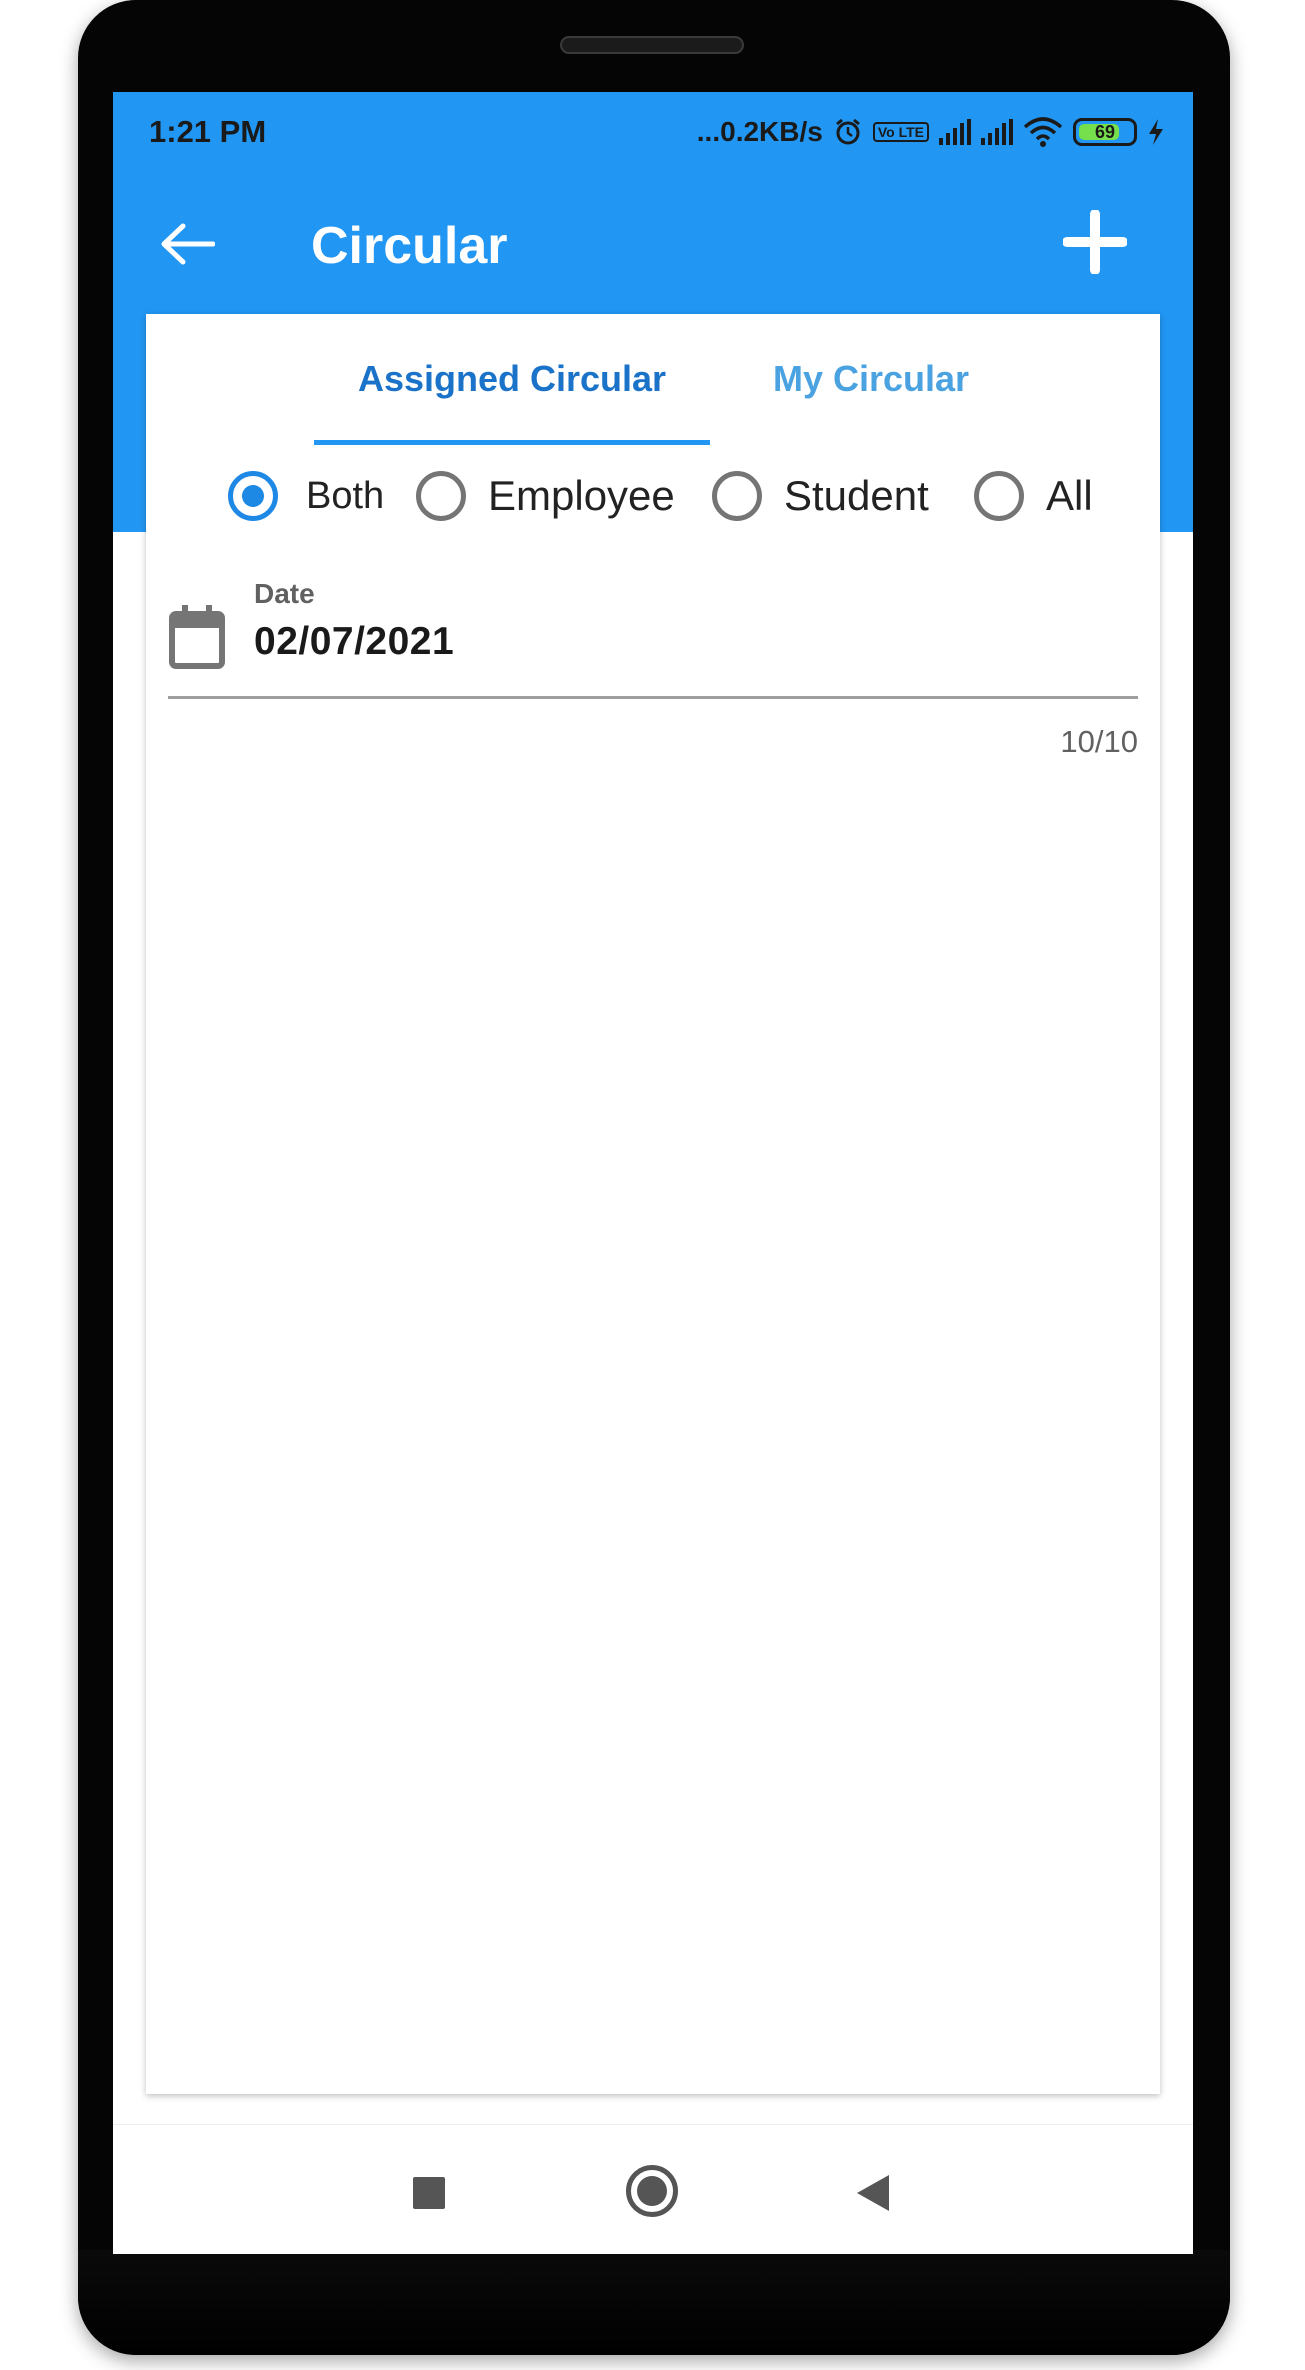  I want to click on volte-badge: Vo LTE, so click(900, 132).